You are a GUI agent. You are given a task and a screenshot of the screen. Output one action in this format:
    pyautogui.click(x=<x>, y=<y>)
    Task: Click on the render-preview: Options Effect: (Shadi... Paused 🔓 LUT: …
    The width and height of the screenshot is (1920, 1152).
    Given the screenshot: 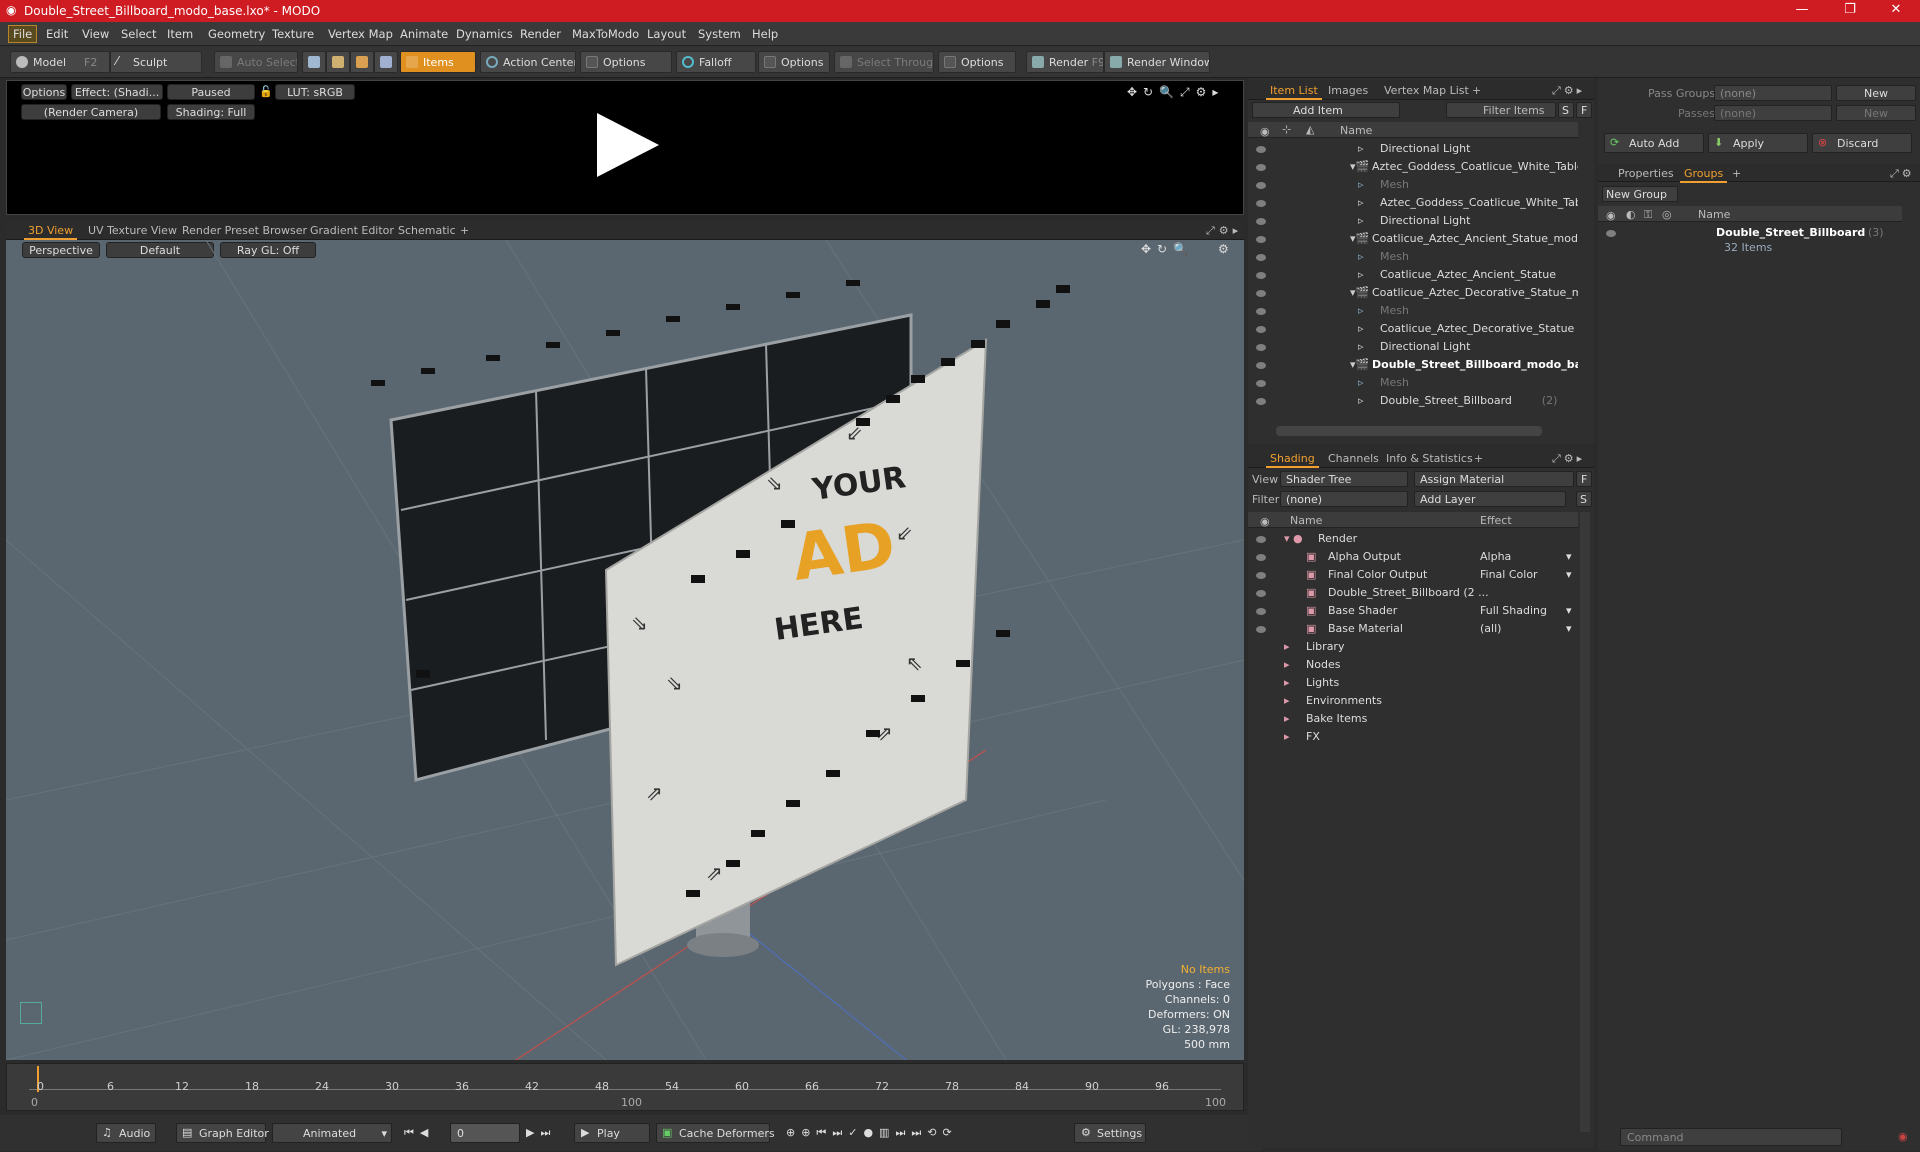 What is the action you would take?
    pyautogui.click(x=625, y=147)
    